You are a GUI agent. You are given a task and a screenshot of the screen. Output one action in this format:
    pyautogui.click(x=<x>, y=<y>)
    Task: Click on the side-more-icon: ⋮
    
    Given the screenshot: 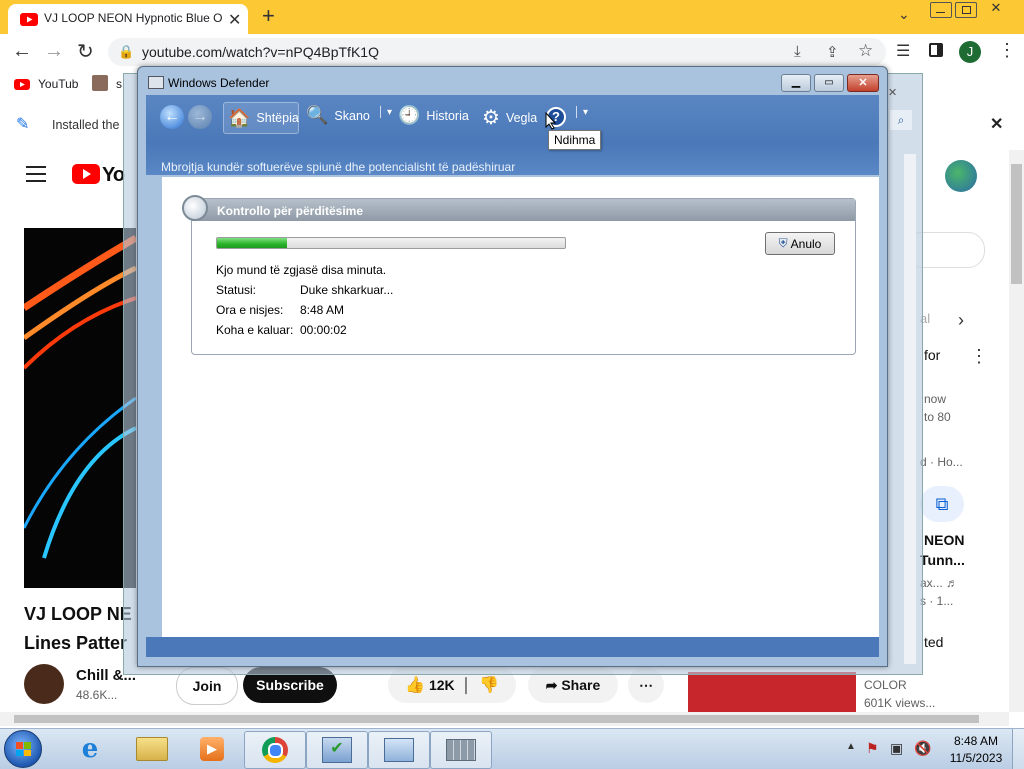 What is the action you would take?
    pyautogui.click(x=979, y=356)
    